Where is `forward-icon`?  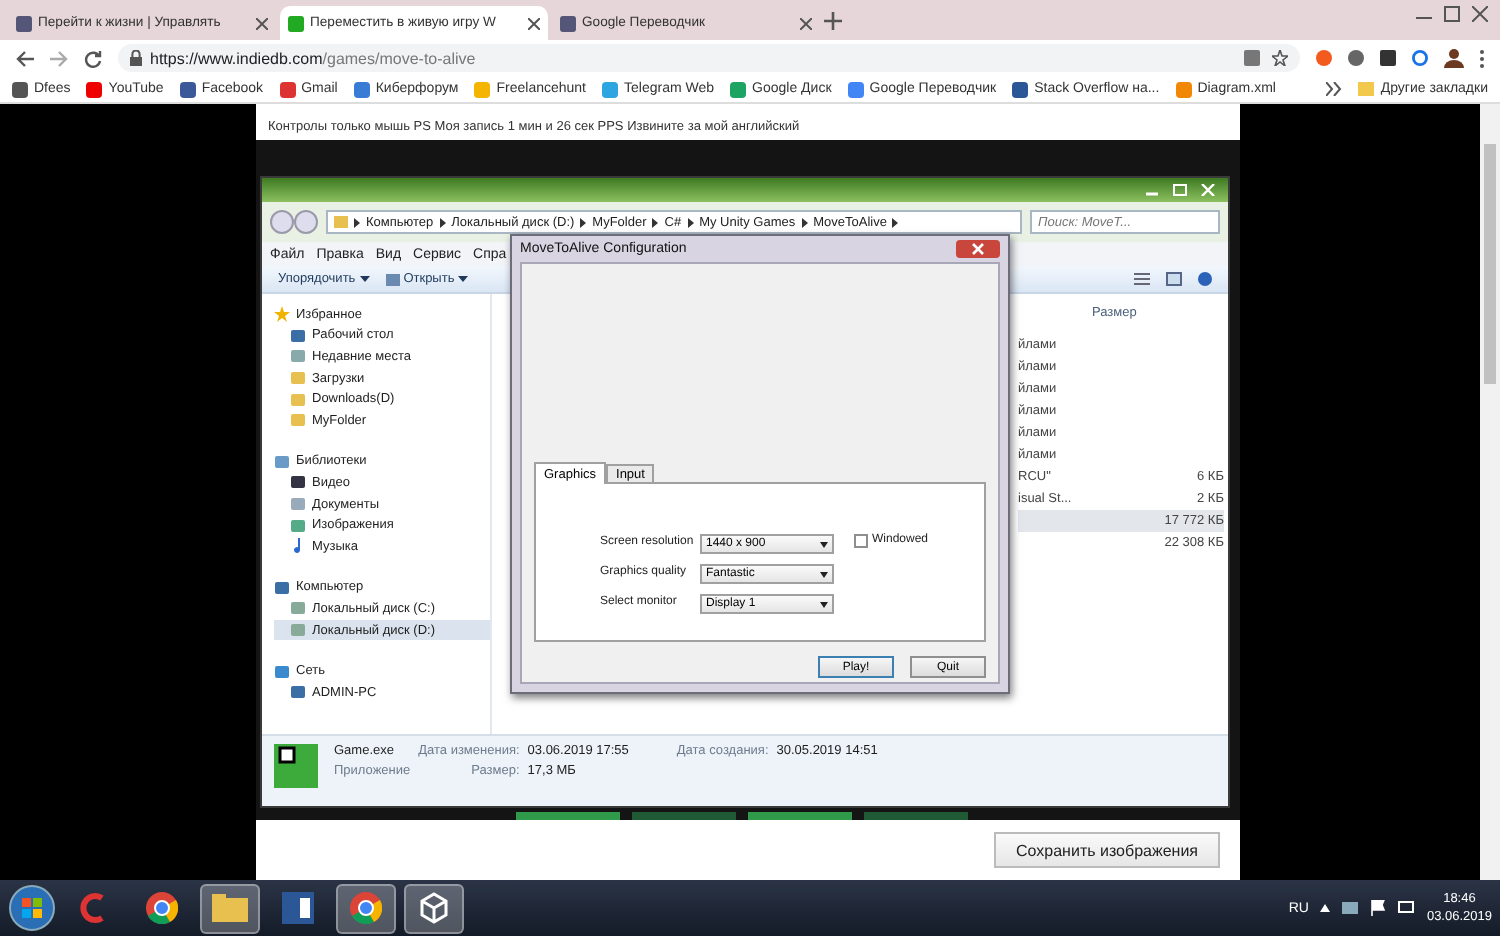
forward-icon is located at coordinates (59, 58).